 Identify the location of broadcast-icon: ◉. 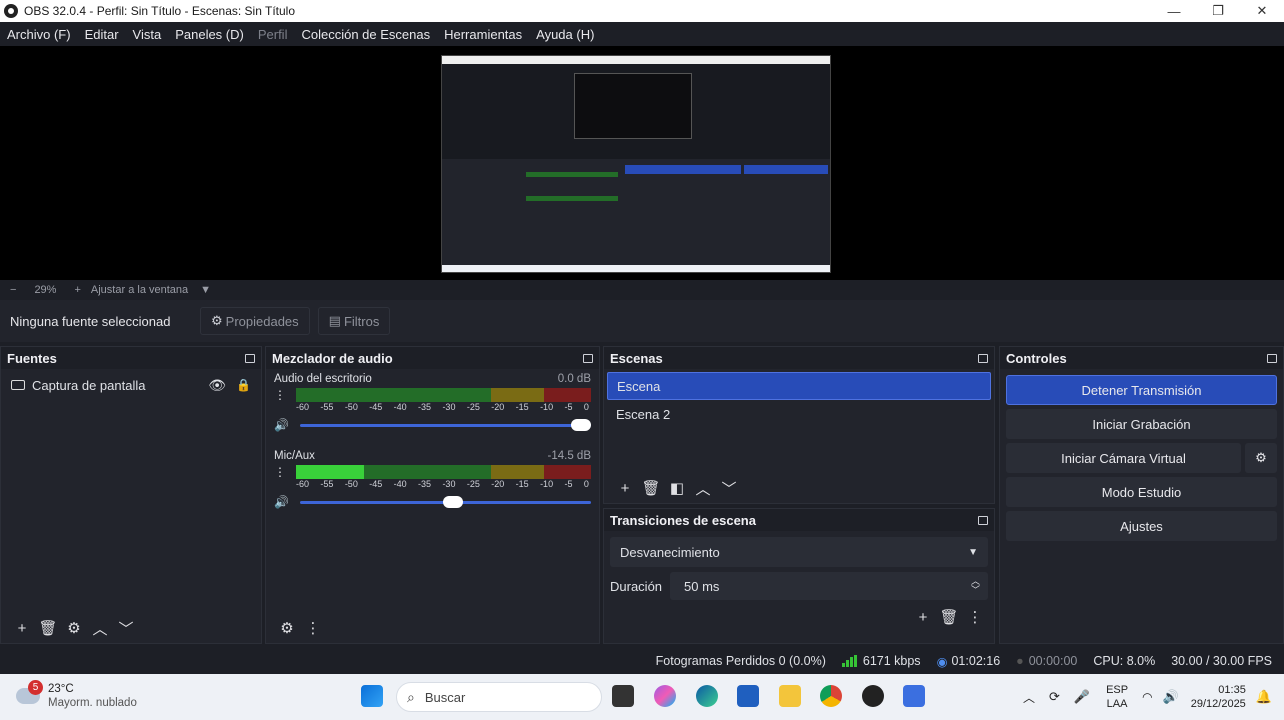
(942, 661).